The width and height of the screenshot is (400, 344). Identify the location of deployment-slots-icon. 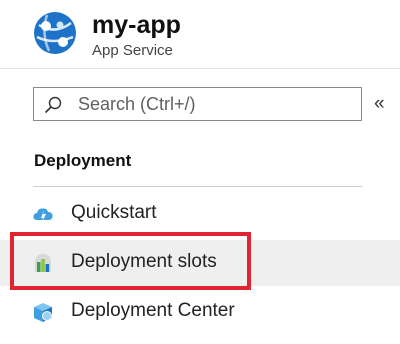
(43, 263).